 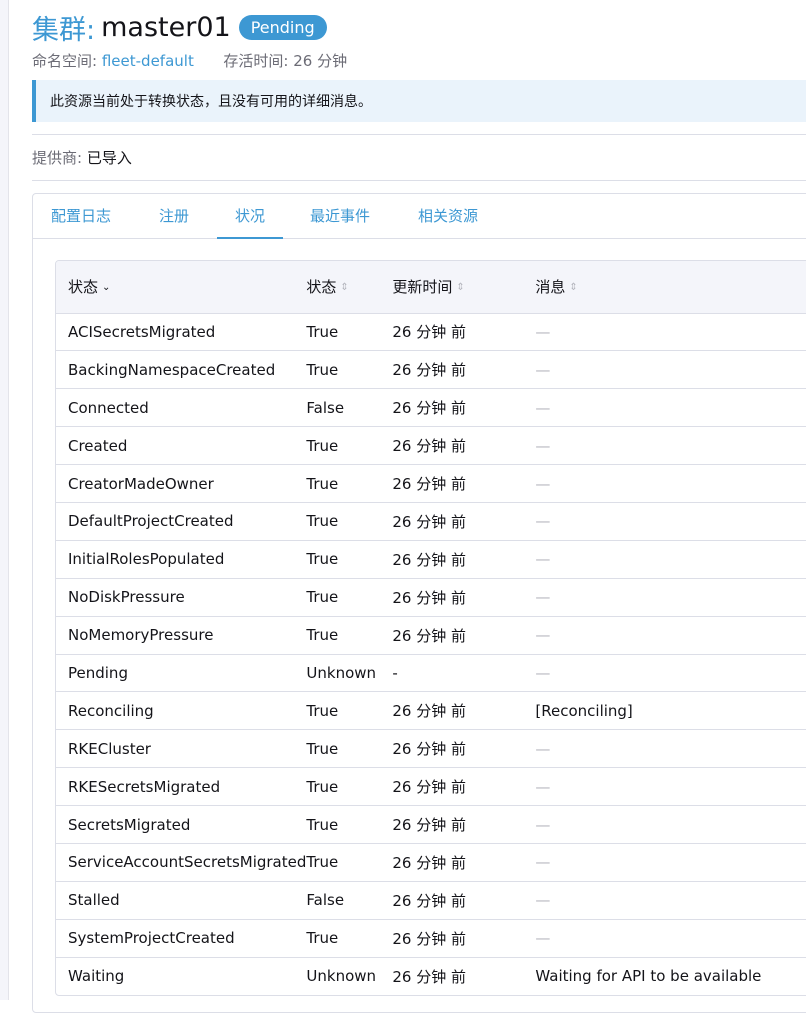 I want to click on table-header-row: 状态 ⌄ 状态 ⇕ 更新时间 ⇕ 消息 ⇕, so click(x=431, y=287).